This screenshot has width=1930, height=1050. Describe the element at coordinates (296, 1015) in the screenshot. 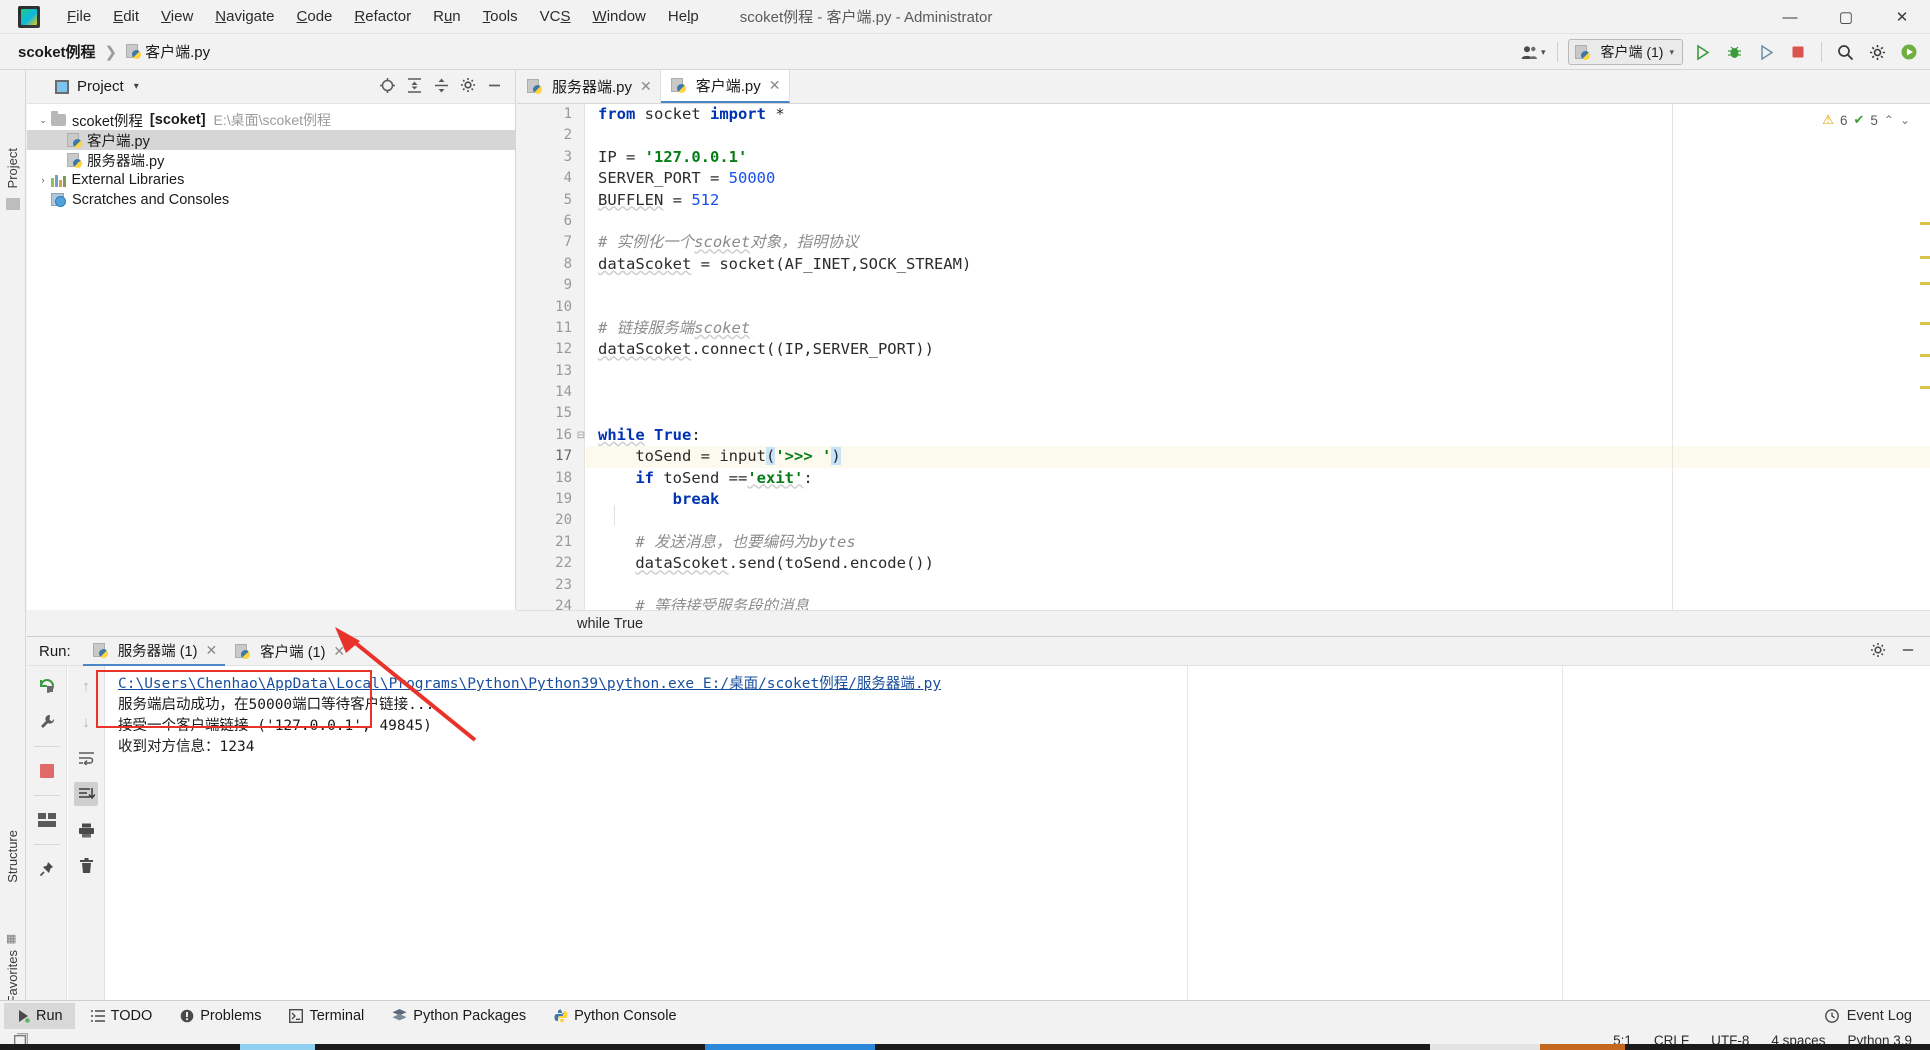

I see `terminal-icon` at that location.